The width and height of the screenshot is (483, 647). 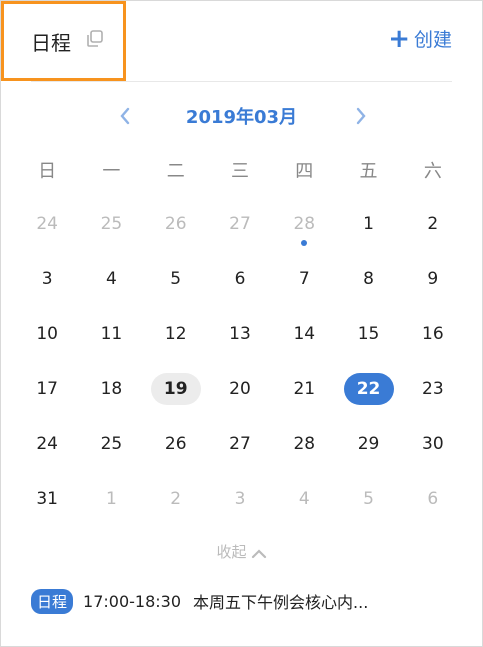 What do you see at coordinates (258, 553) in the screenshot?
I see `chevron-up-icon` at bounding box center [258, 553].